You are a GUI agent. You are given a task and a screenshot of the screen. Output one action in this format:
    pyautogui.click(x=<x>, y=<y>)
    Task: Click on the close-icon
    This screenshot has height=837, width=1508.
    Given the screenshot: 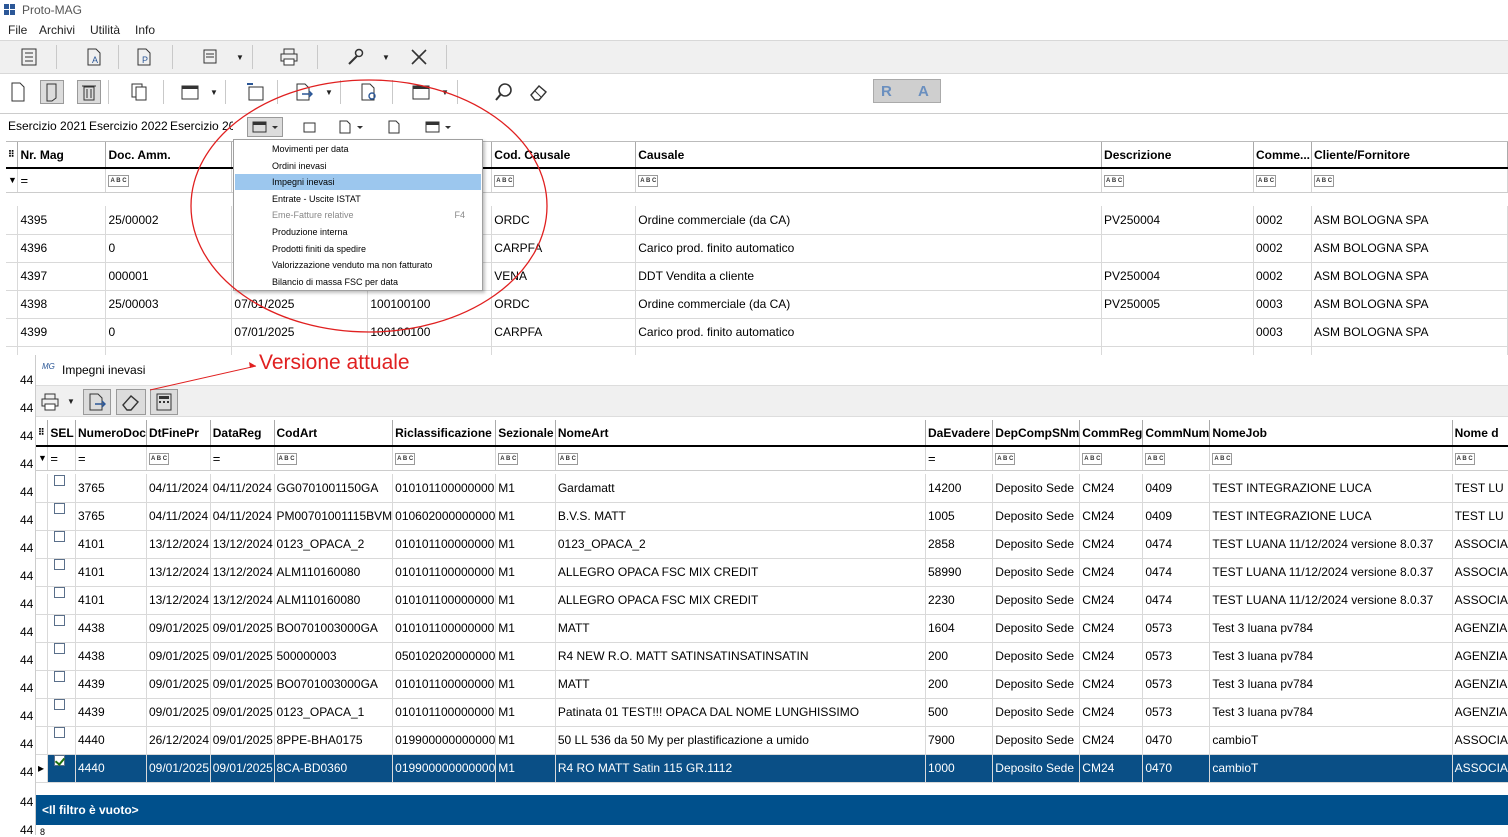 What is the action you would take?
    pyautogui.click(x=419, y=57)
    